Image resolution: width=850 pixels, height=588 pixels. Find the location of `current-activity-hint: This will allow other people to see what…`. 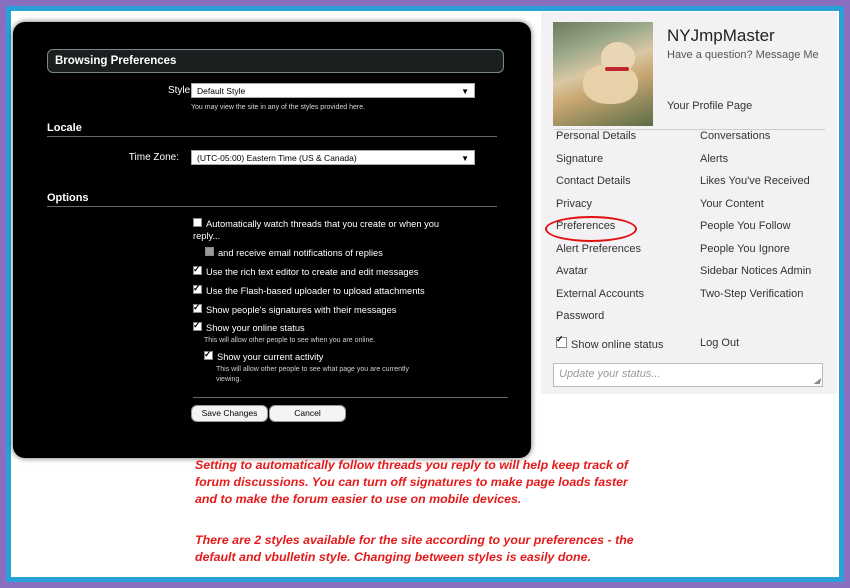

current-activity-hint: This will allow other people to see what… is located at coordinates (312, 375).